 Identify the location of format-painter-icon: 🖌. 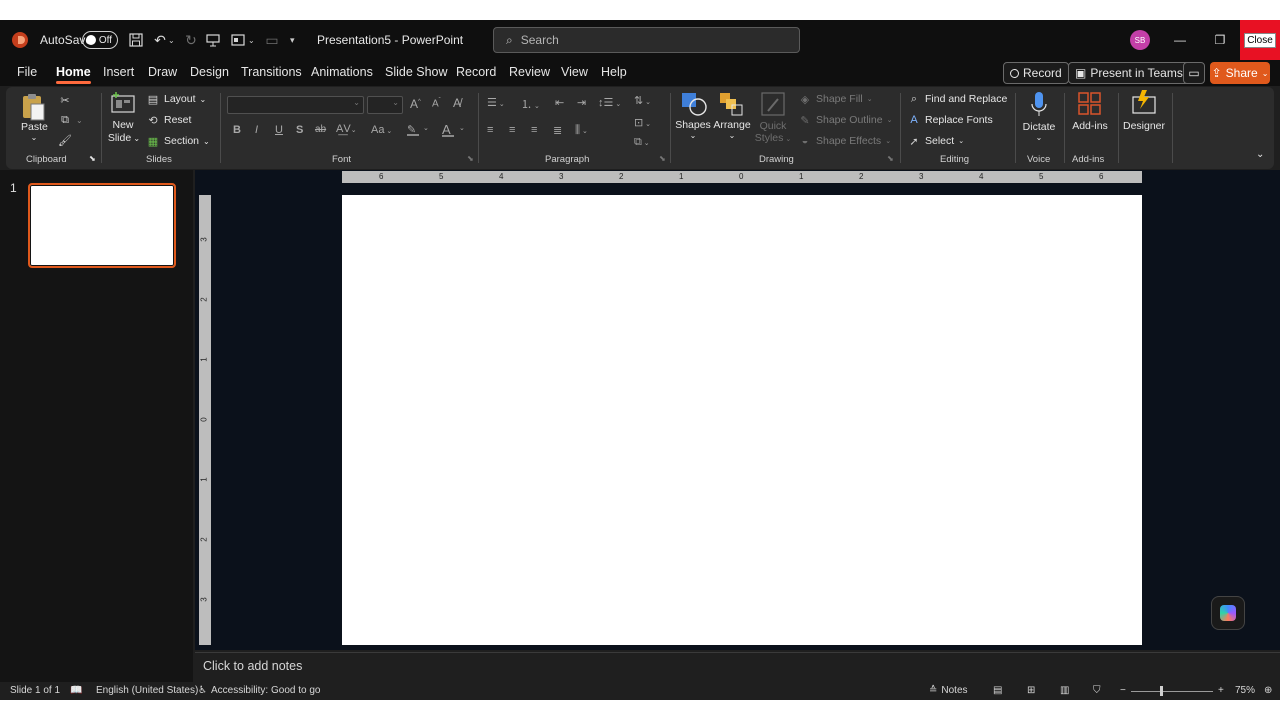
(65, 140).